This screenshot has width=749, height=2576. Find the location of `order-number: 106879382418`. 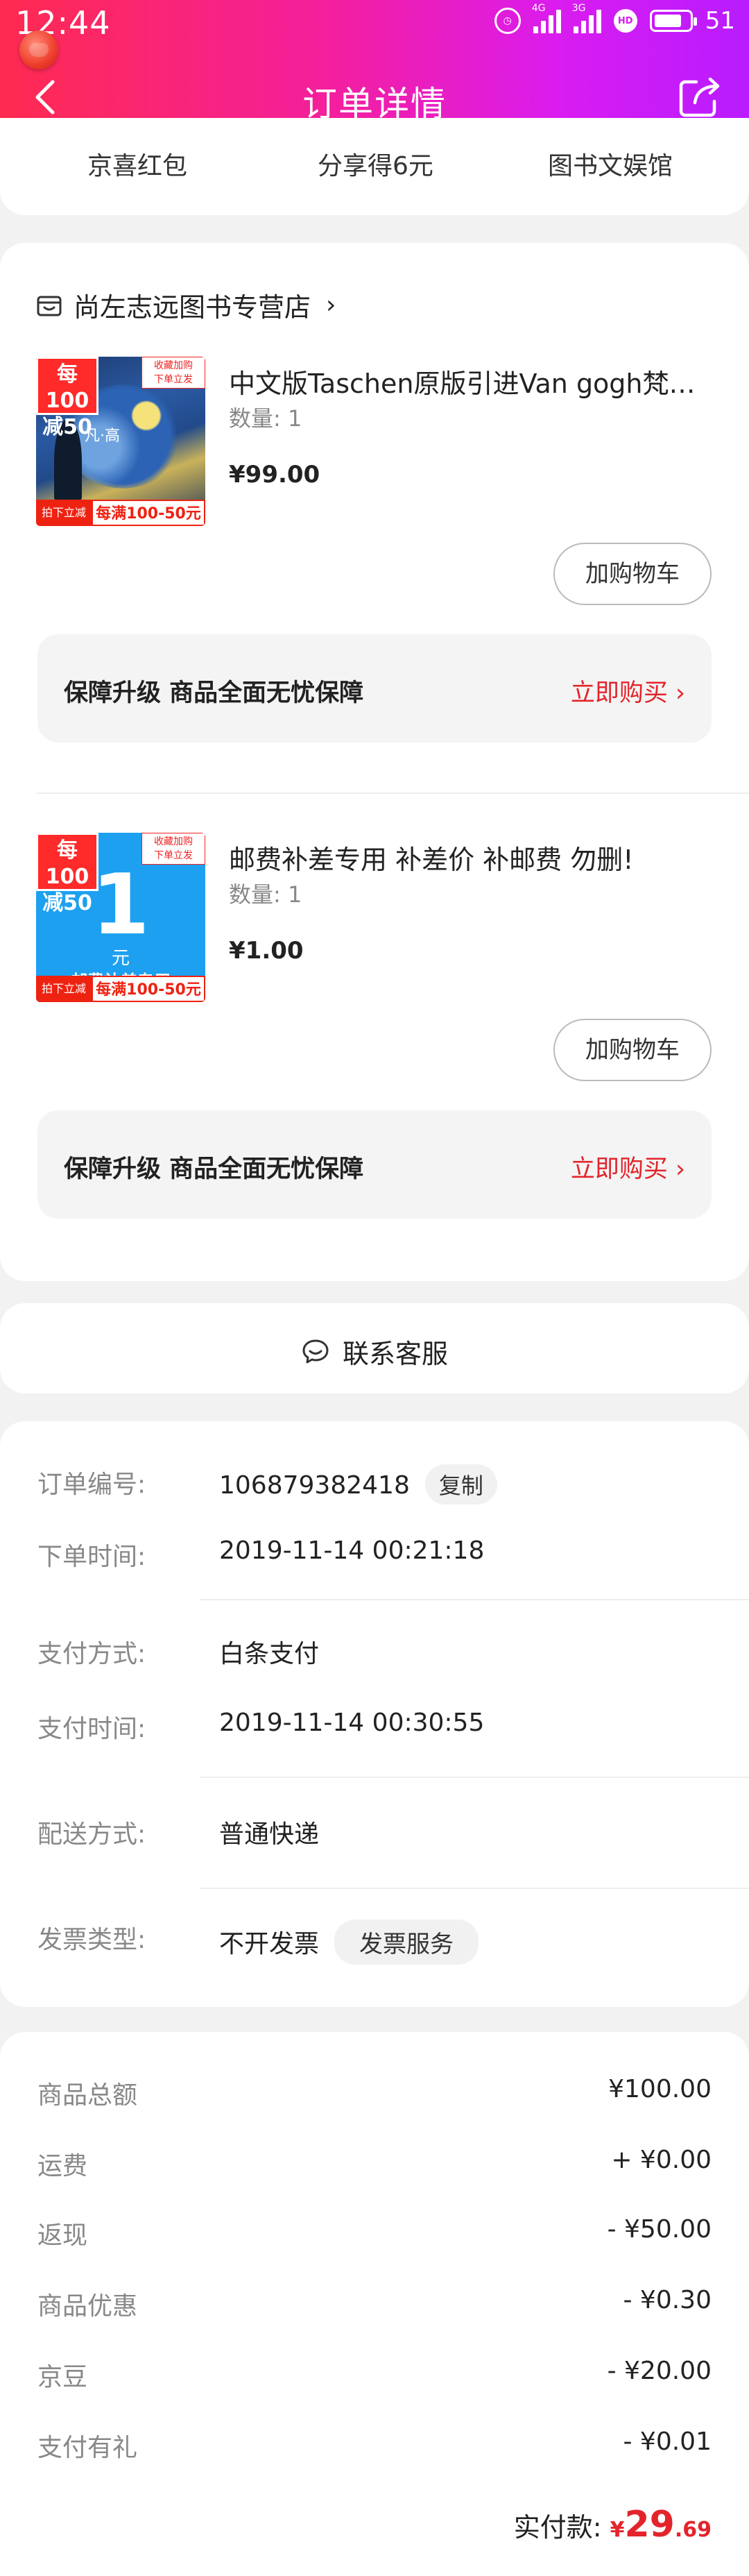

order-number: 106879382418 is located at coordinates (314, 1486).